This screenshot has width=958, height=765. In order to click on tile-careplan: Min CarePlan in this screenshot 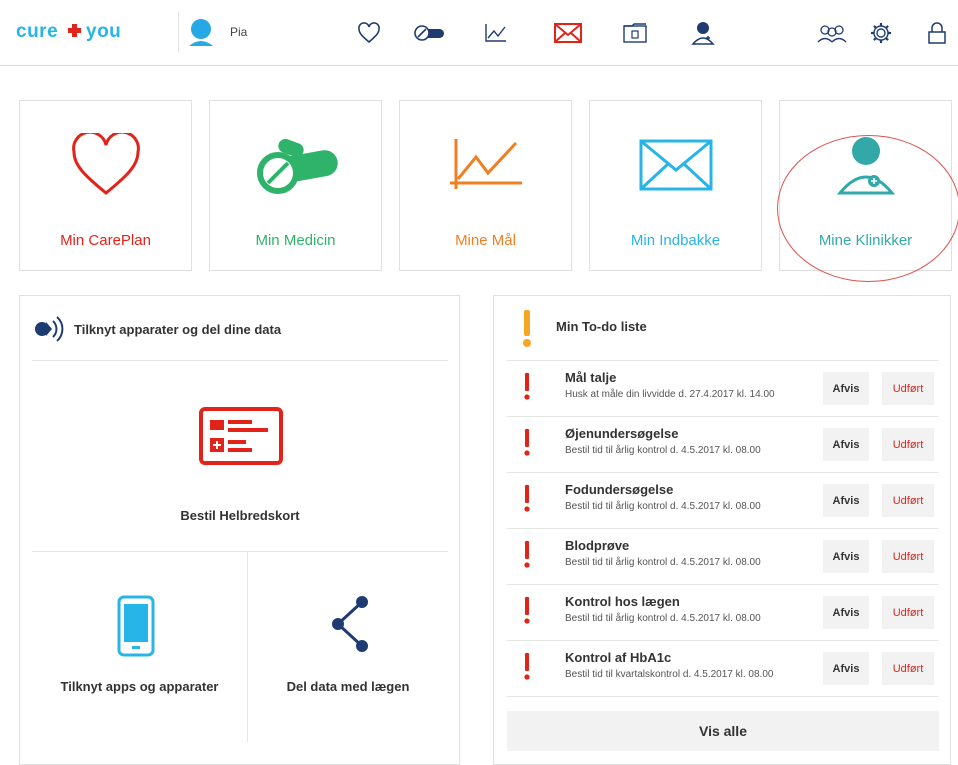, I will do `click(105, 185)`.